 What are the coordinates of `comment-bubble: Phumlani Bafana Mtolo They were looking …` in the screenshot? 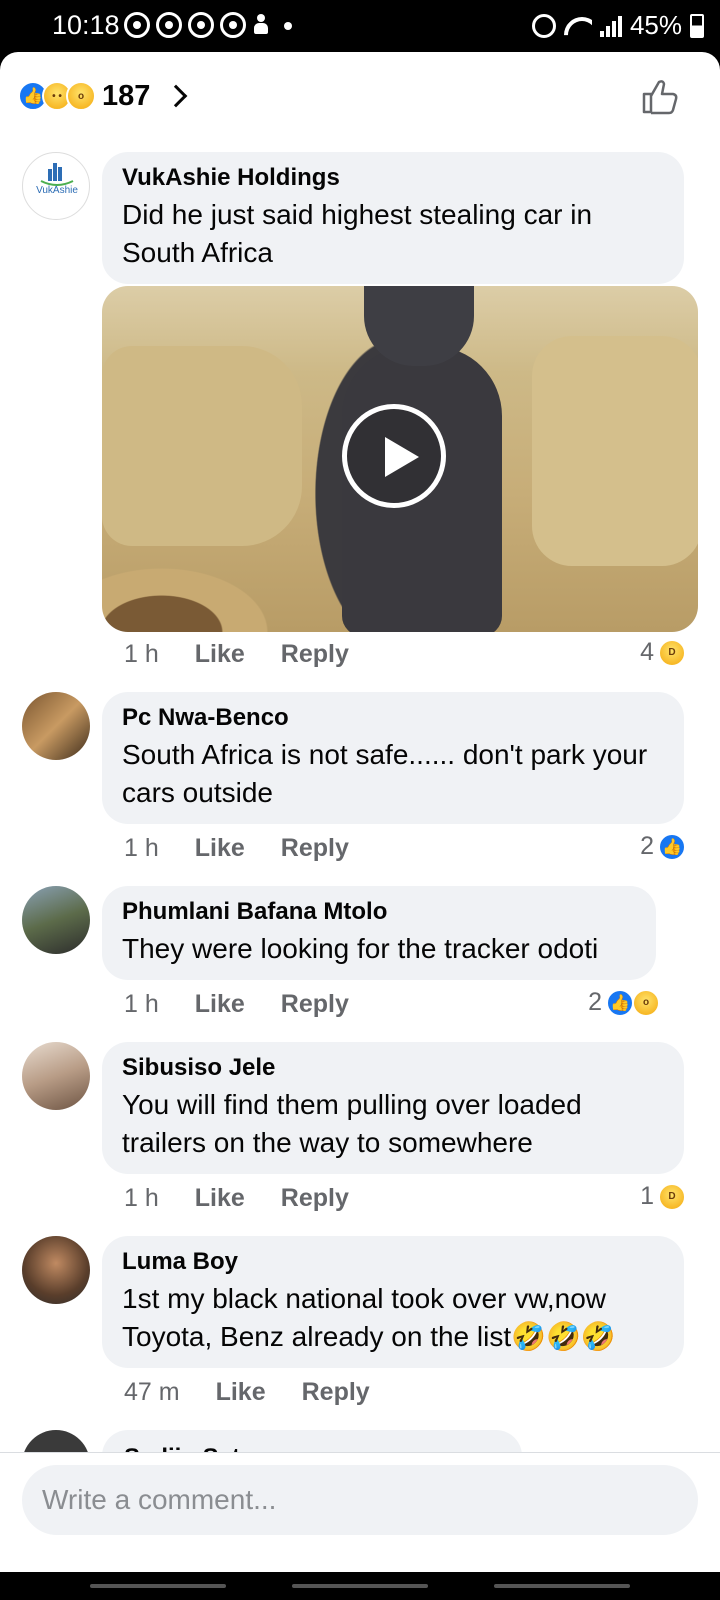 It's located at (379, 933).